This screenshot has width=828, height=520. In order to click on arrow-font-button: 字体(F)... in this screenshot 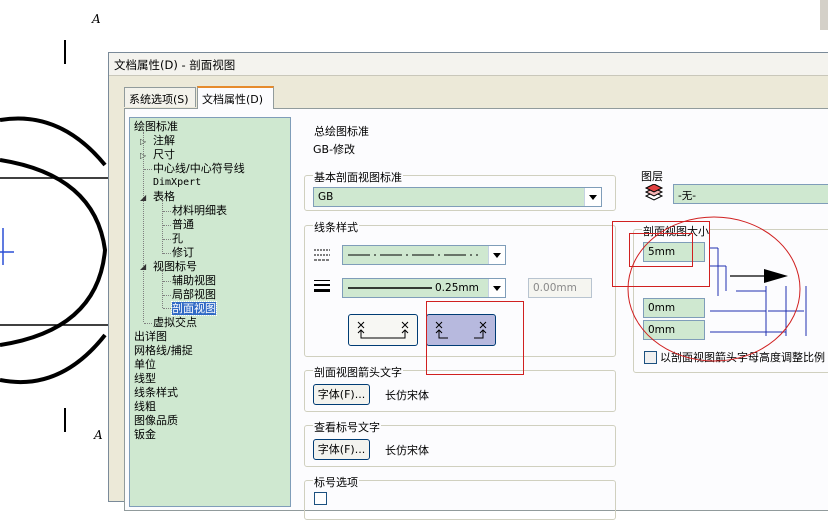, I will do `click(341, 394)`.